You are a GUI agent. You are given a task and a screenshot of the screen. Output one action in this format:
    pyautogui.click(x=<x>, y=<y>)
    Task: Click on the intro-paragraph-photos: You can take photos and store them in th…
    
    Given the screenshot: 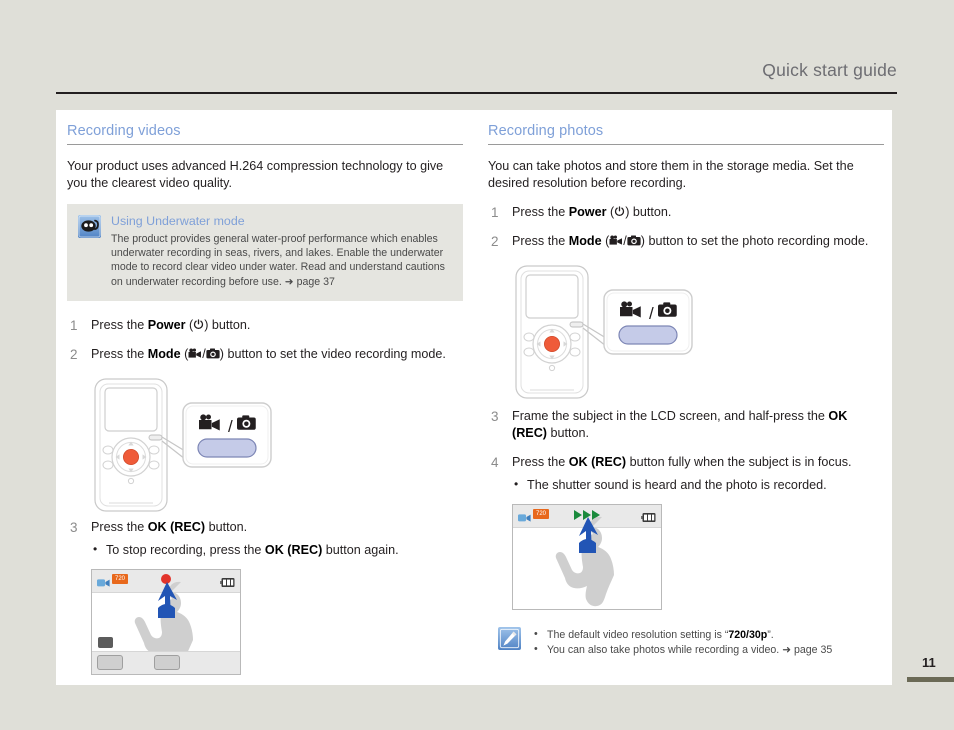 What is the action you would take?
    pyautogui.click(x=671, y=174)
    